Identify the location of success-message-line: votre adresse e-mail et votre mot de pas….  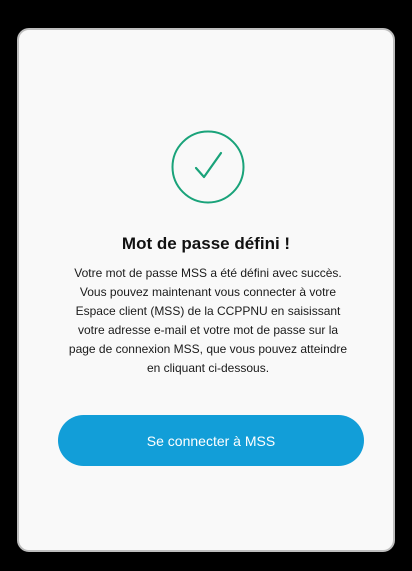
(208, 330).